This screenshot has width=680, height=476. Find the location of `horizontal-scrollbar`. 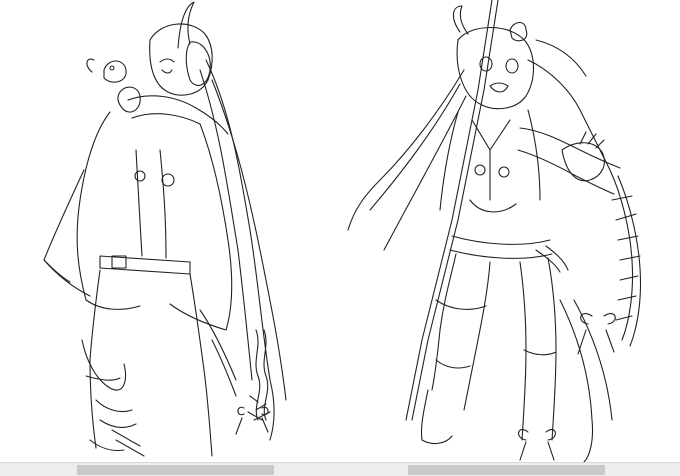

horizontal-scrollbar is located at coordinates (340, 469).